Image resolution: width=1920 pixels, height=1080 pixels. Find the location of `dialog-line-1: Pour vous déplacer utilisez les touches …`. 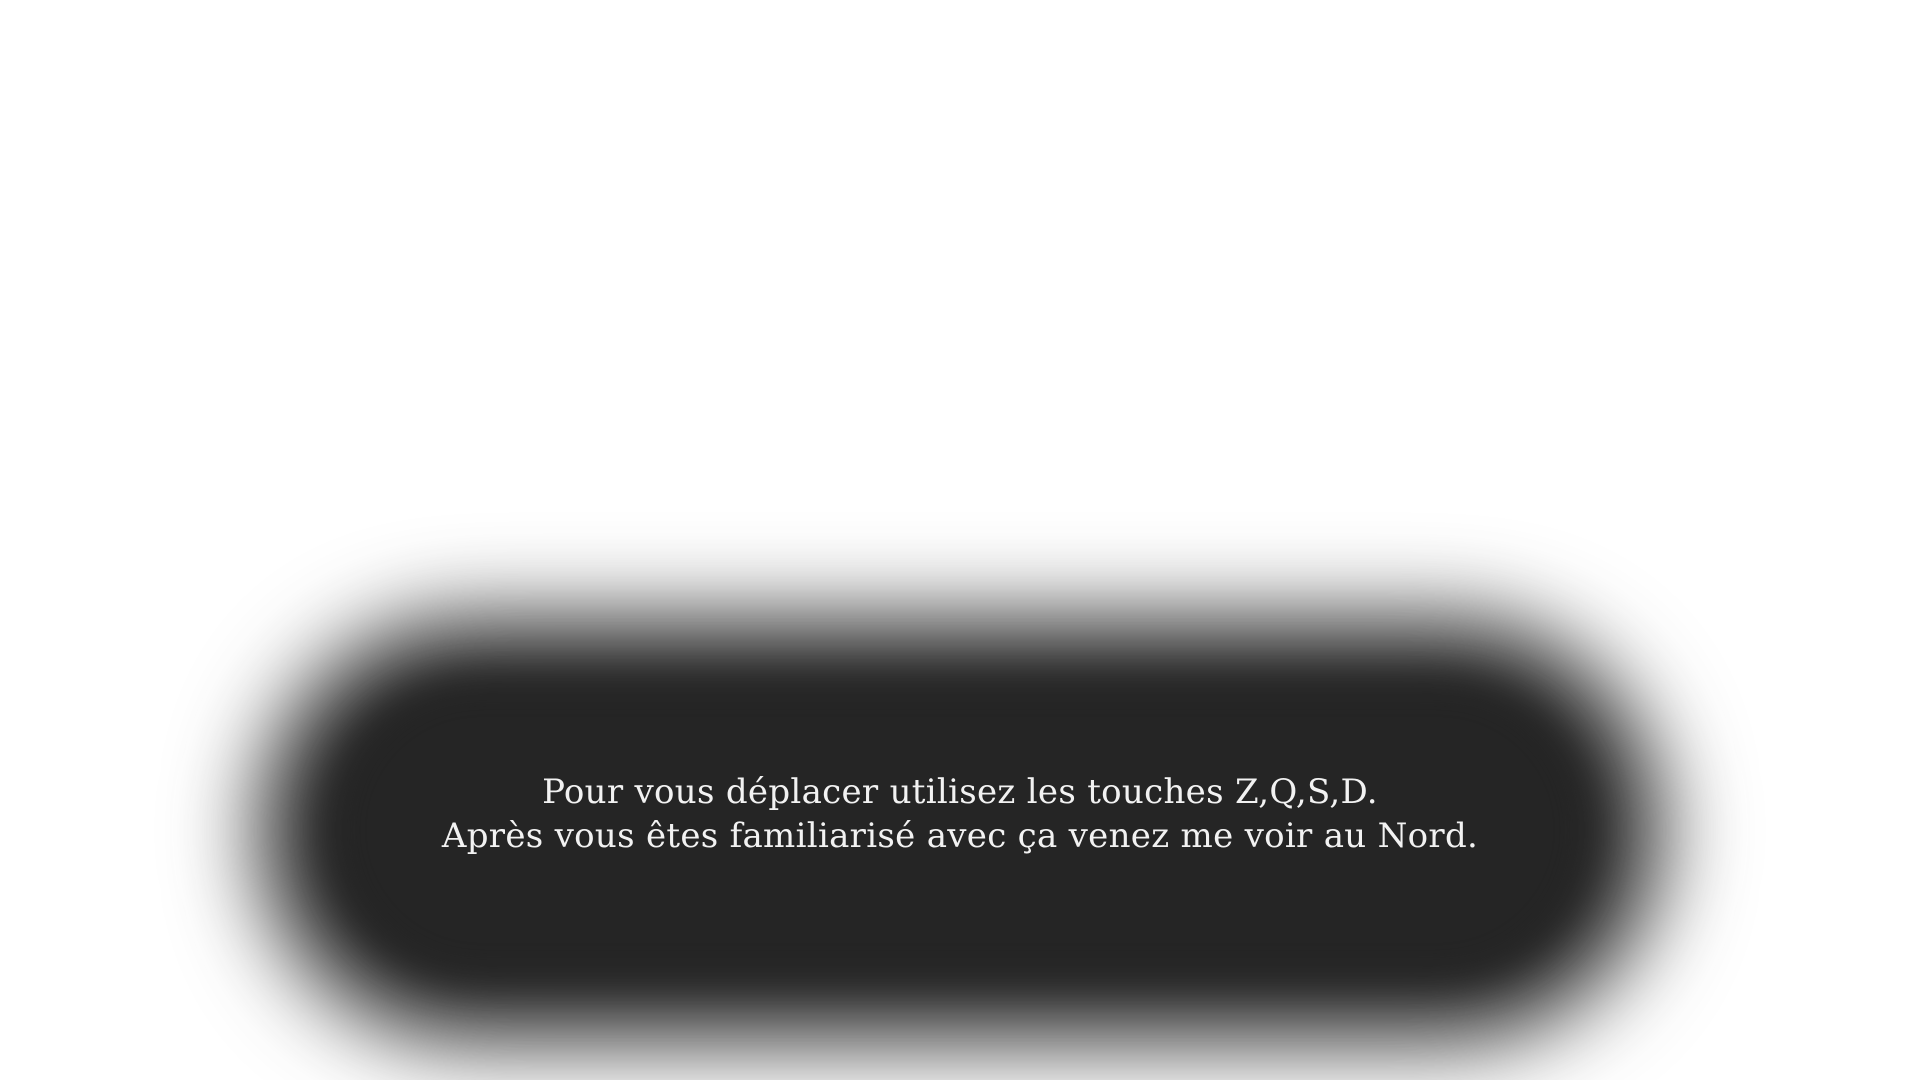

dialog-line-1: Pour vous déplacer utilisez les touches … is located at coordinates (960, 792).